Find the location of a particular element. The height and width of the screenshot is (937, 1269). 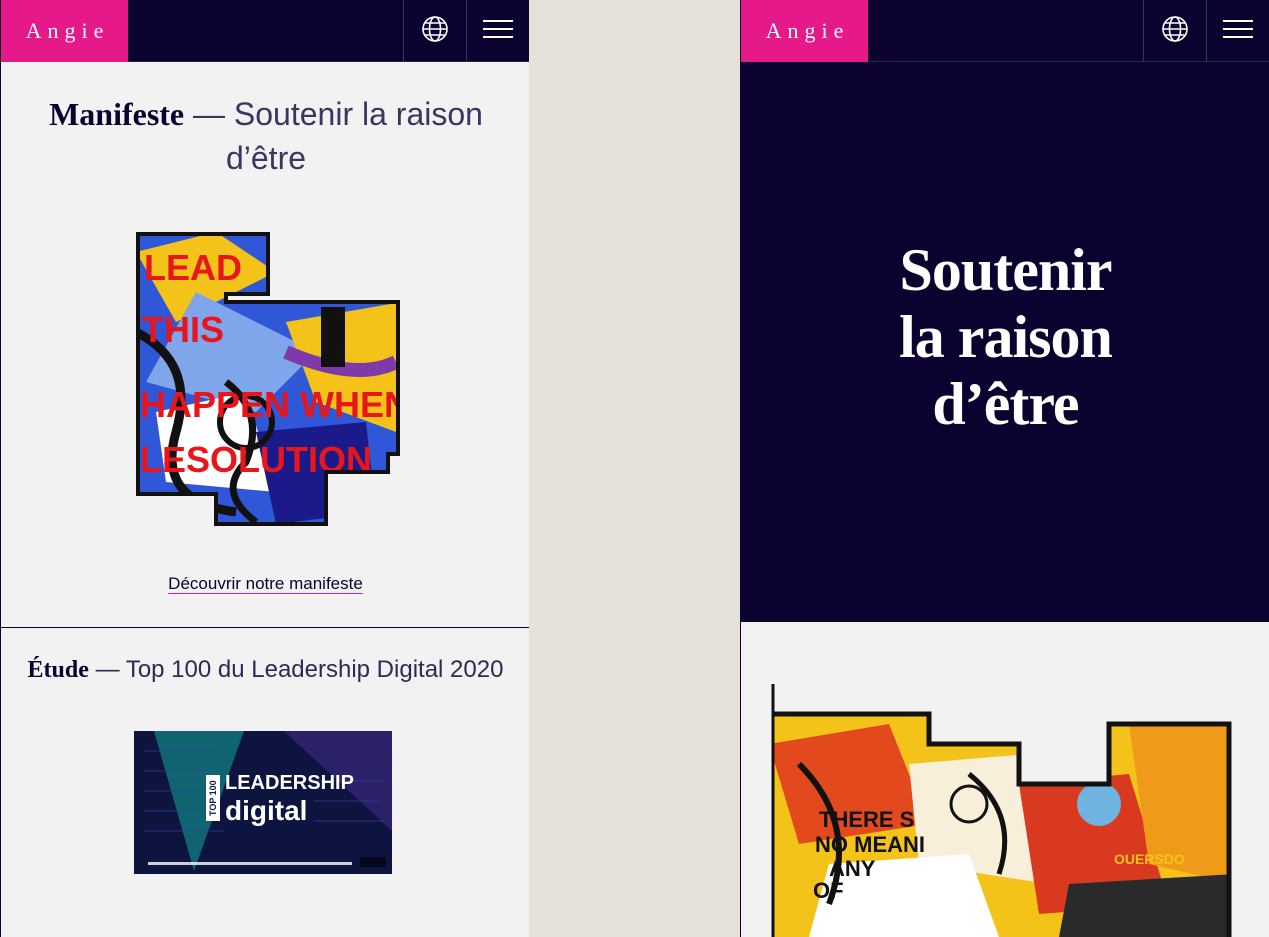

hero-line: la raison is located at coordinates (1006, 337).